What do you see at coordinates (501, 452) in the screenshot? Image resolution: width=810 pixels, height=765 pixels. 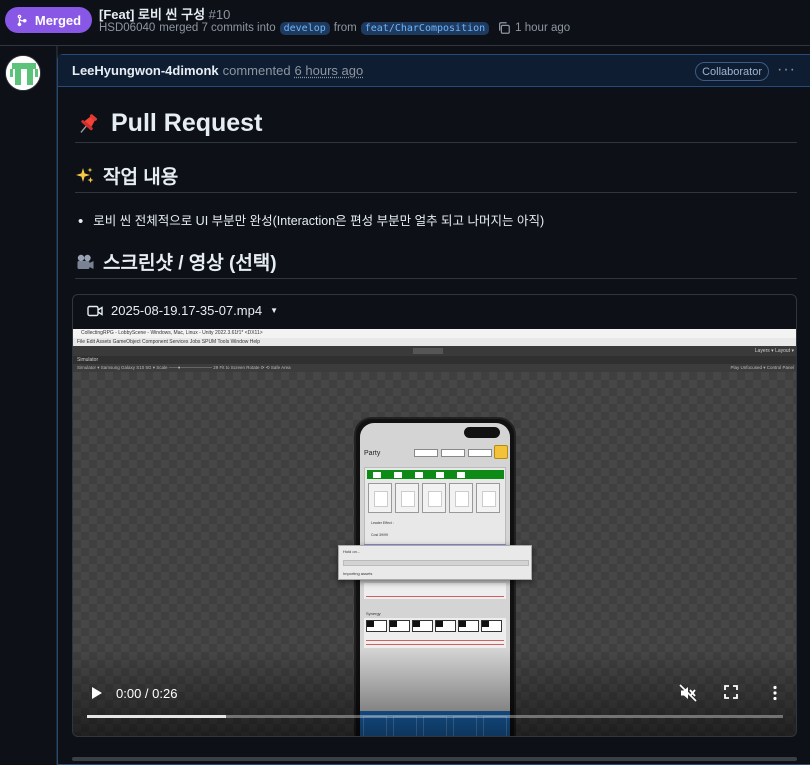 I see `notepad-icon` at bounding box center [501, 452].